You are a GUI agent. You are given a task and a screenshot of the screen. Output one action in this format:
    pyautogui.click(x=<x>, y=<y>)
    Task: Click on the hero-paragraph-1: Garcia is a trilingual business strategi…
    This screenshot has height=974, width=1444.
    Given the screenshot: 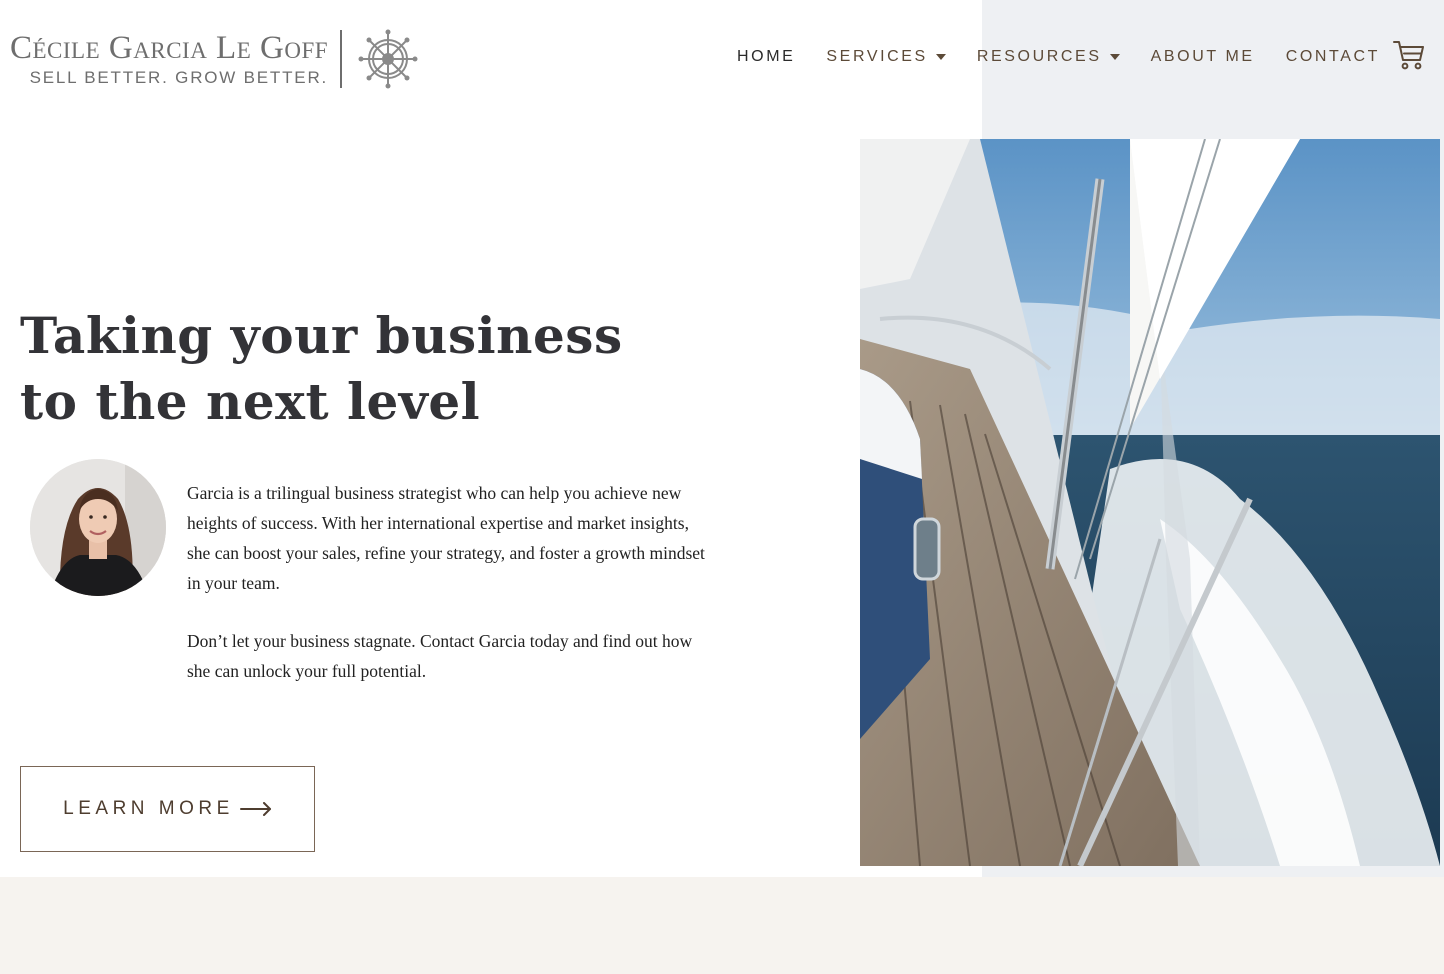 What is the action you would take?
    pyautogui.click(x=446, y=538)
    